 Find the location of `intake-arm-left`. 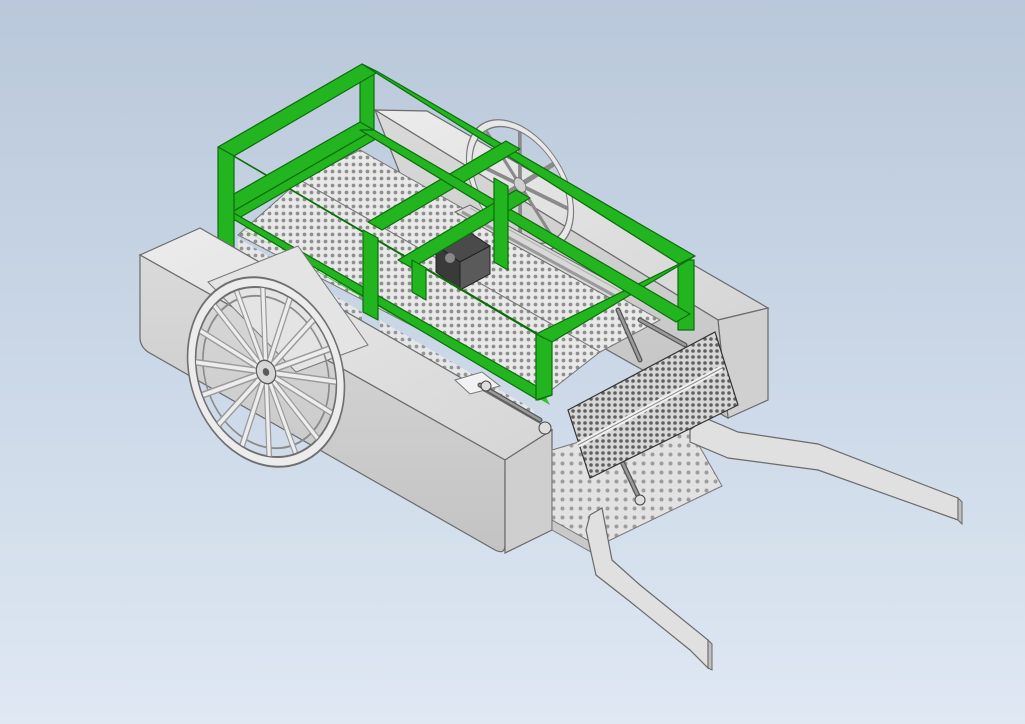

intake-arm-left is located at coordinates (649, 589).